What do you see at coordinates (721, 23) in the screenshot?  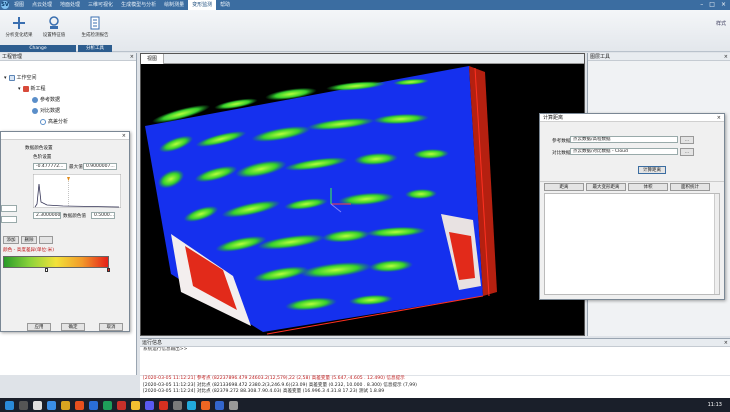 I see `style-label: 样式` at bounding box center [721, 23].